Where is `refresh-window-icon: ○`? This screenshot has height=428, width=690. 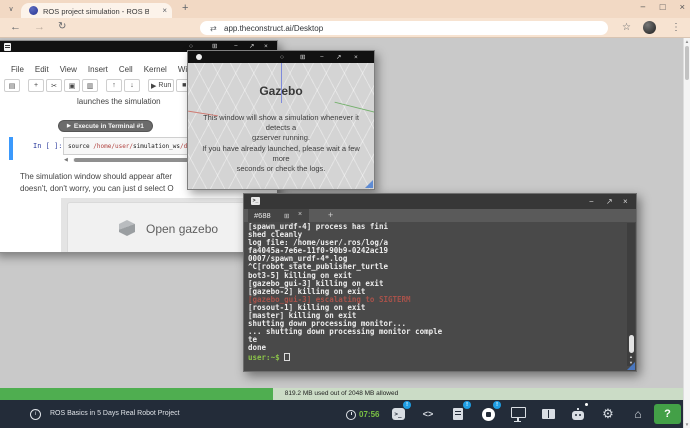
refresh-window-icon: ○ is located at coordinates (282, 58).